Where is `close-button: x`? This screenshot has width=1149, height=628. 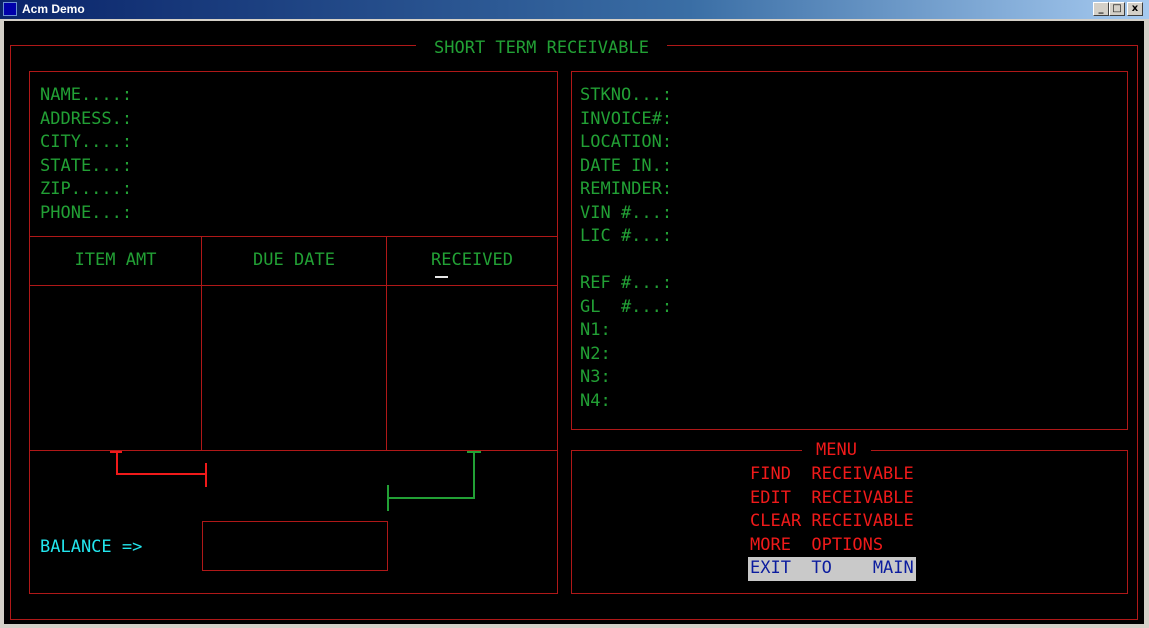
close-button: x is located at coordinates (1135, 9).